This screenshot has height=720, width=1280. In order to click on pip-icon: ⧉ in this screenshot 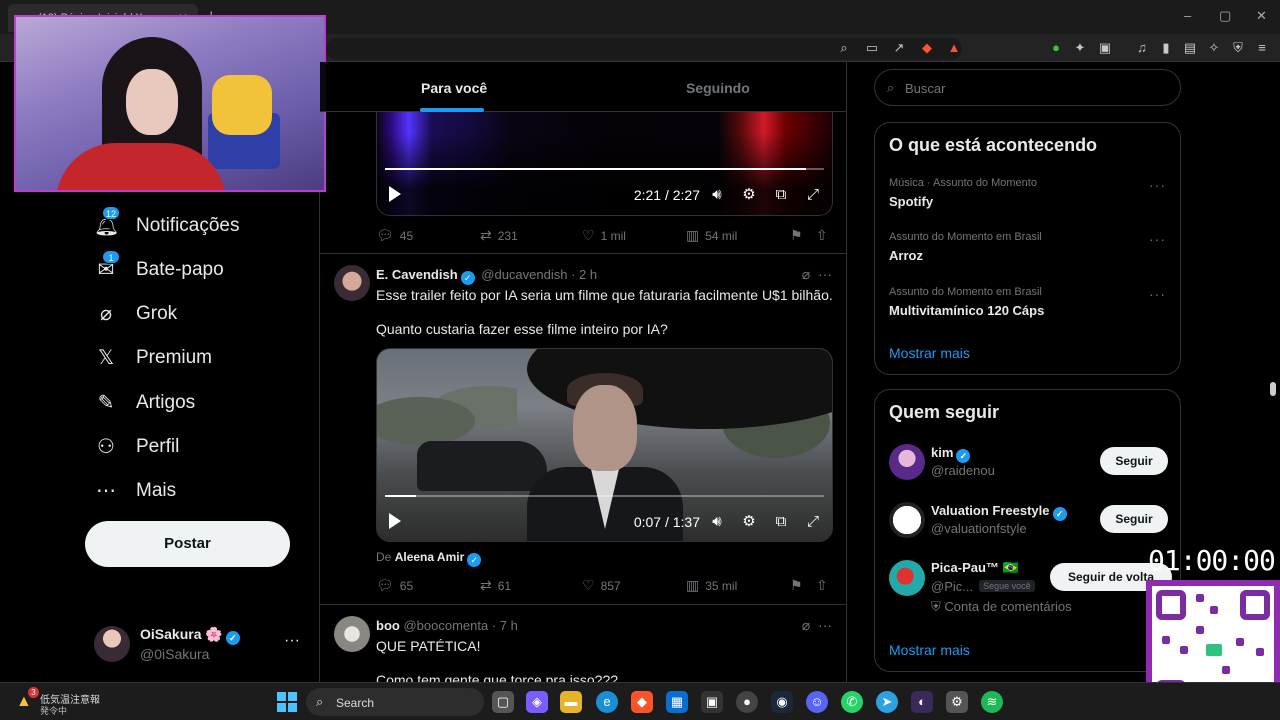, I will do `click(781, 522)`.